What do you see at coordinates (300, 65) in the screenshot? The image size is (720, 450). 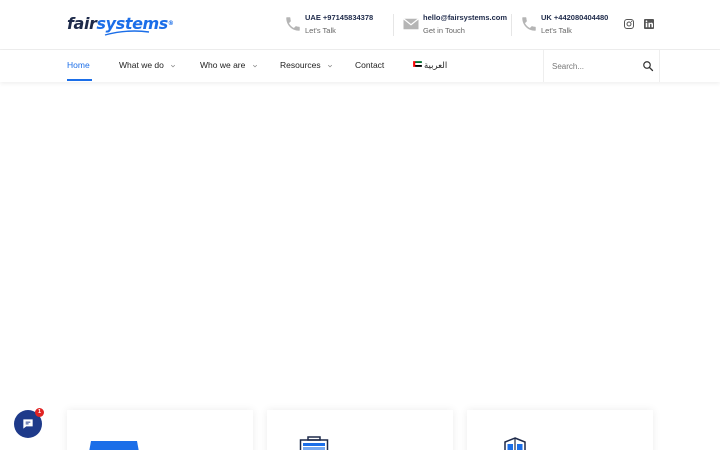 I see `nav-item-label: Resources` at bounding box center [300, 65].